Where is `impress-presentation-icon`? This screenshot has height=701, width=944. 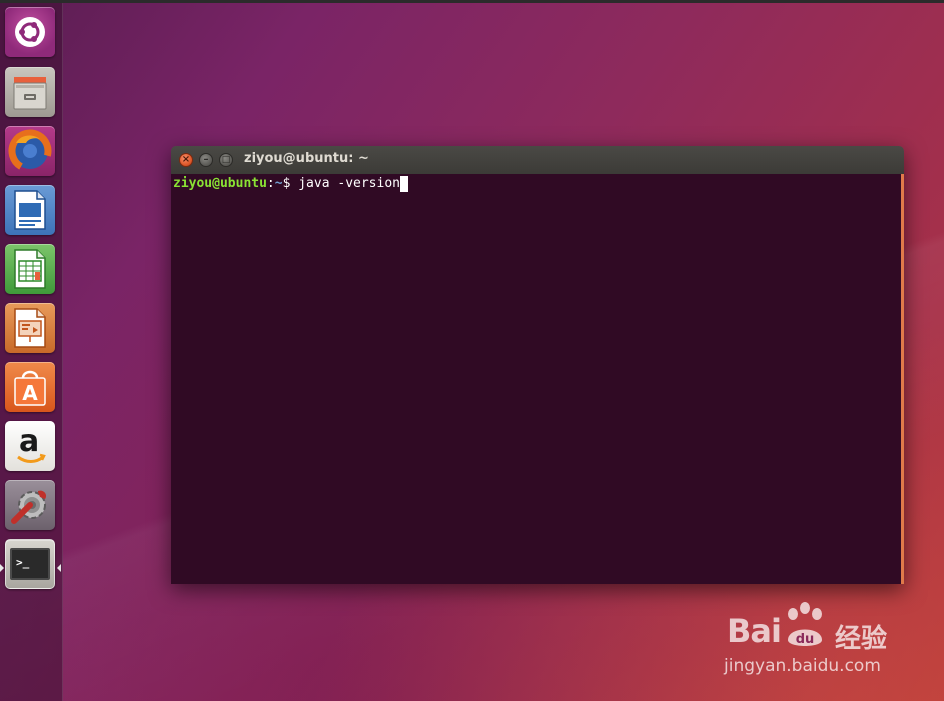
impress-presentation-icon is located at coordinates (30, 328).